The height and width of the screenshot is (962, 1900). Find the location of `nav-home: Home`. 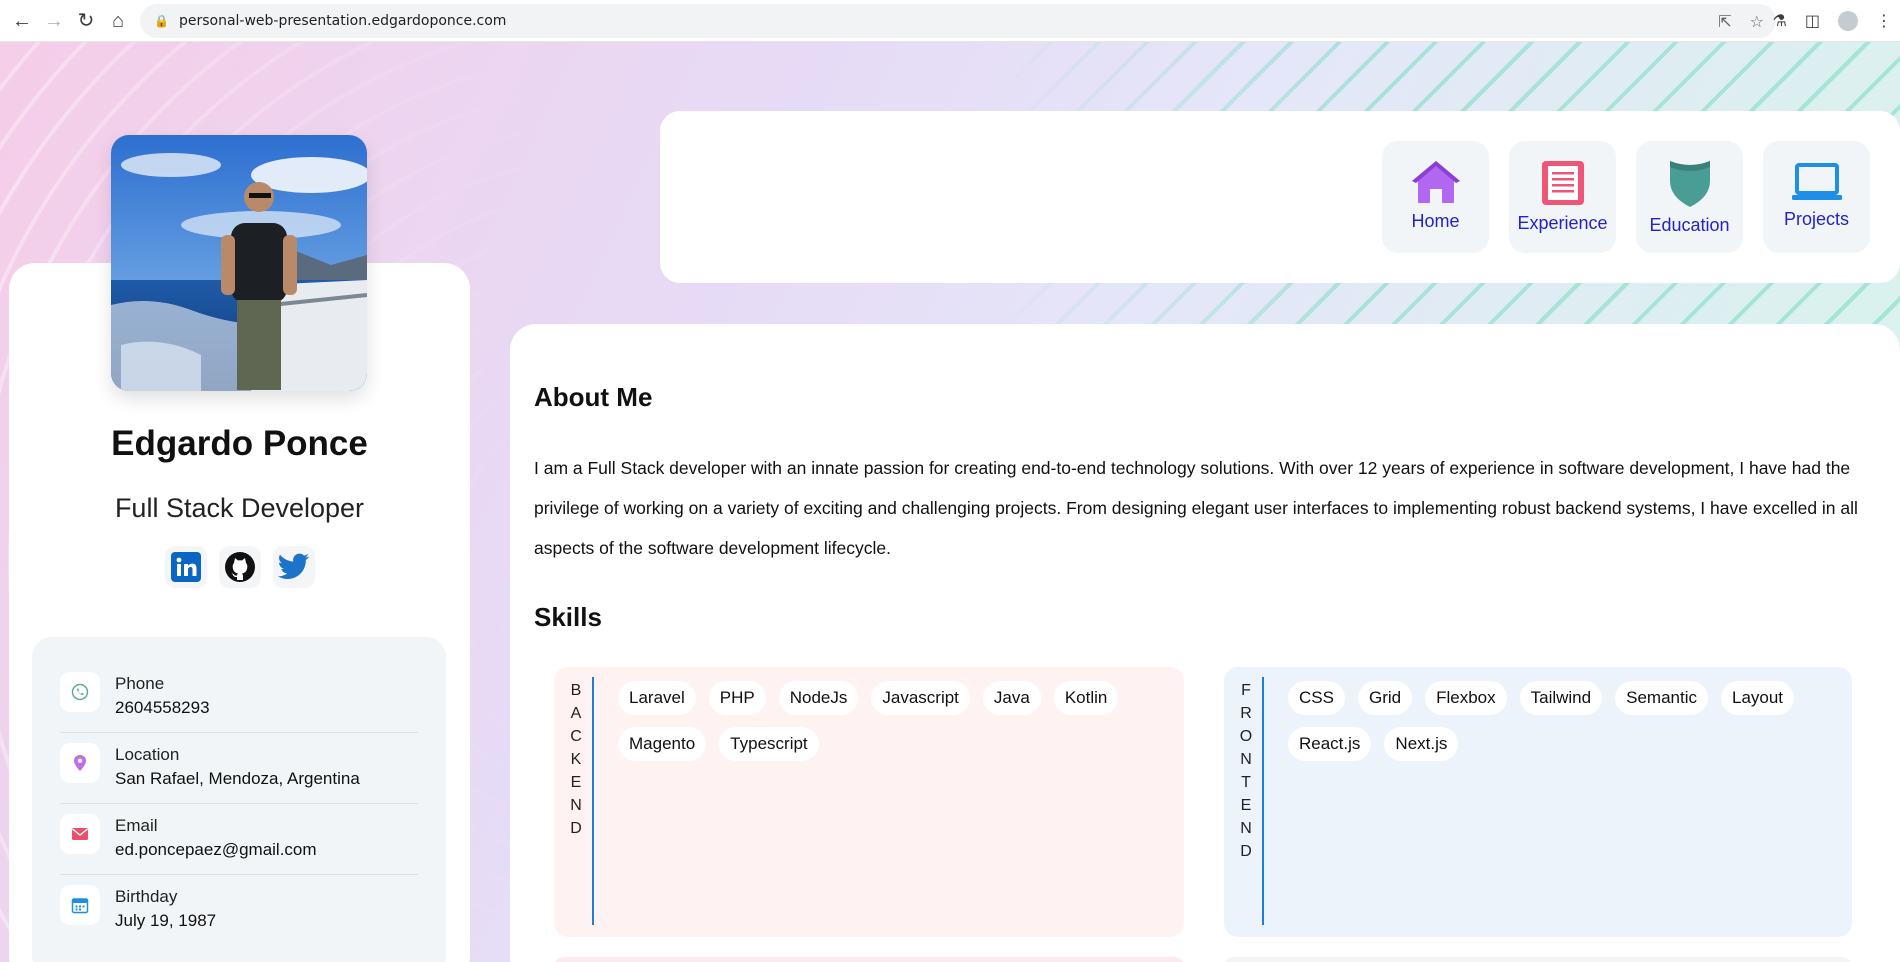

nav-home: Home is located at coordinates (1435, 197).